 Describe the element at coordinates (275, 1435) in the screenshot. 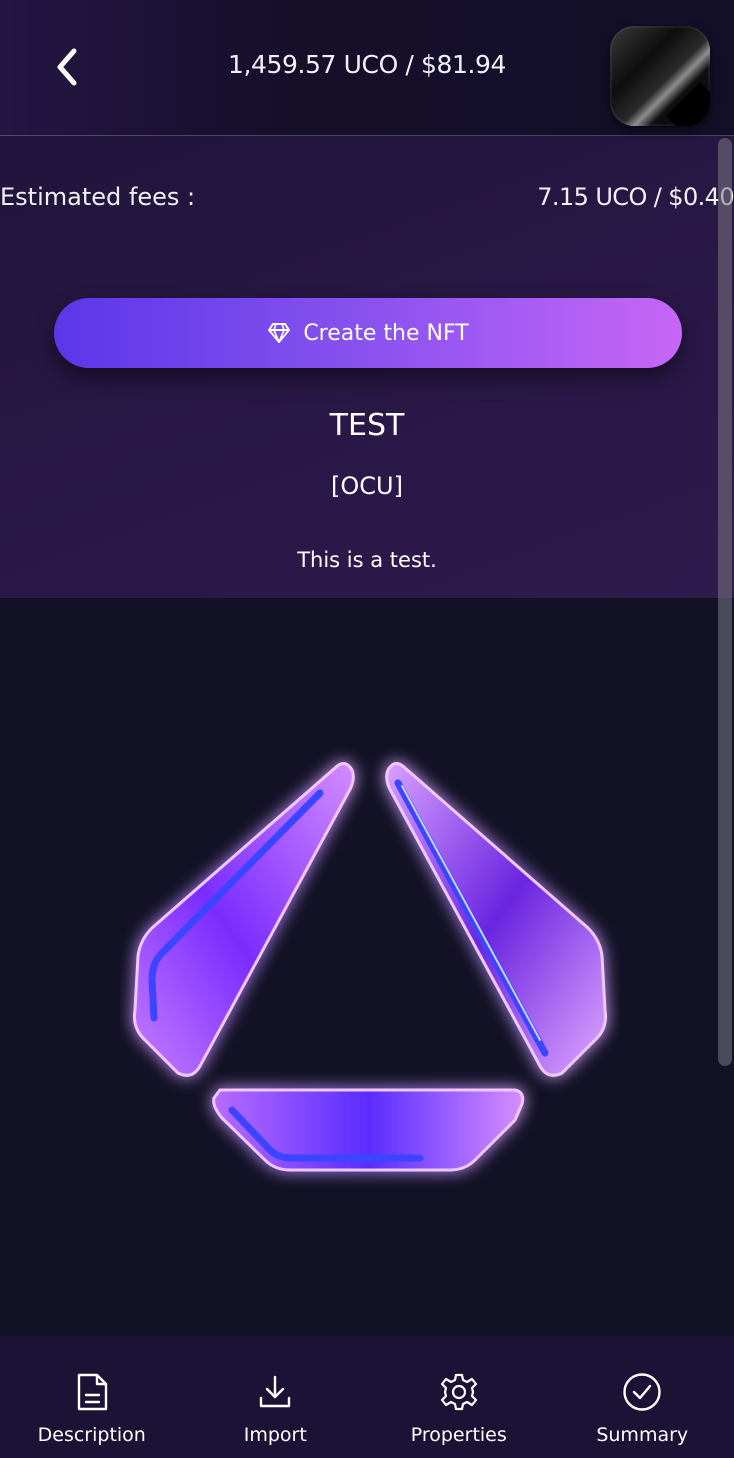

I see `nav-label-import: Import` at that location.